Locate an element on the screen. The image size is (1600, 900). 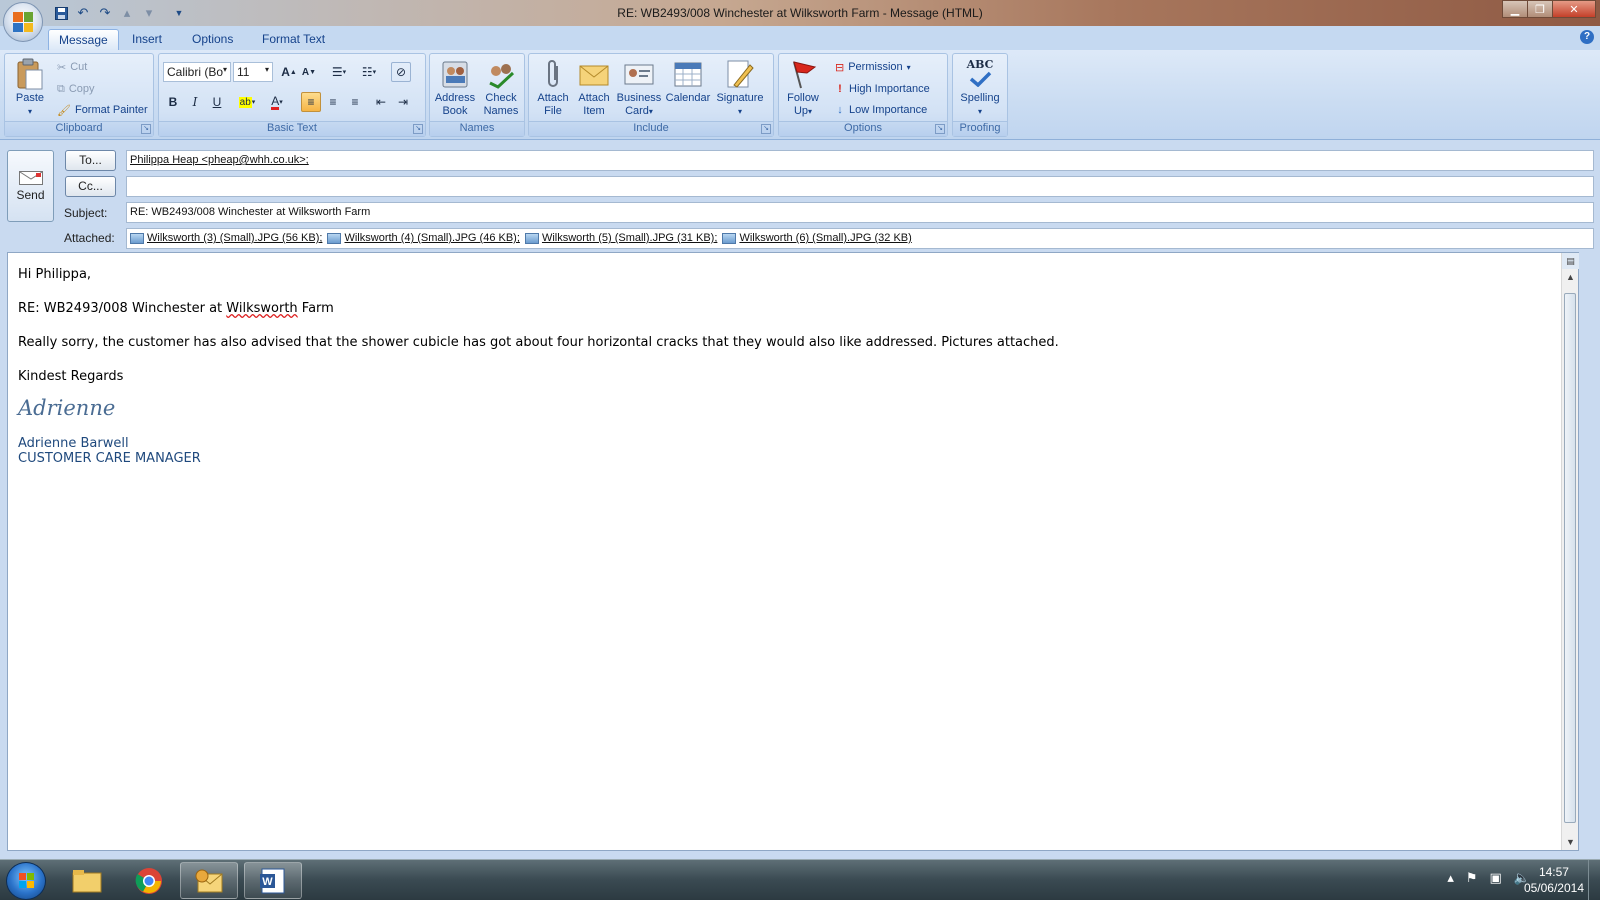
send-envelope-icon is located at coordinates (30, 178).